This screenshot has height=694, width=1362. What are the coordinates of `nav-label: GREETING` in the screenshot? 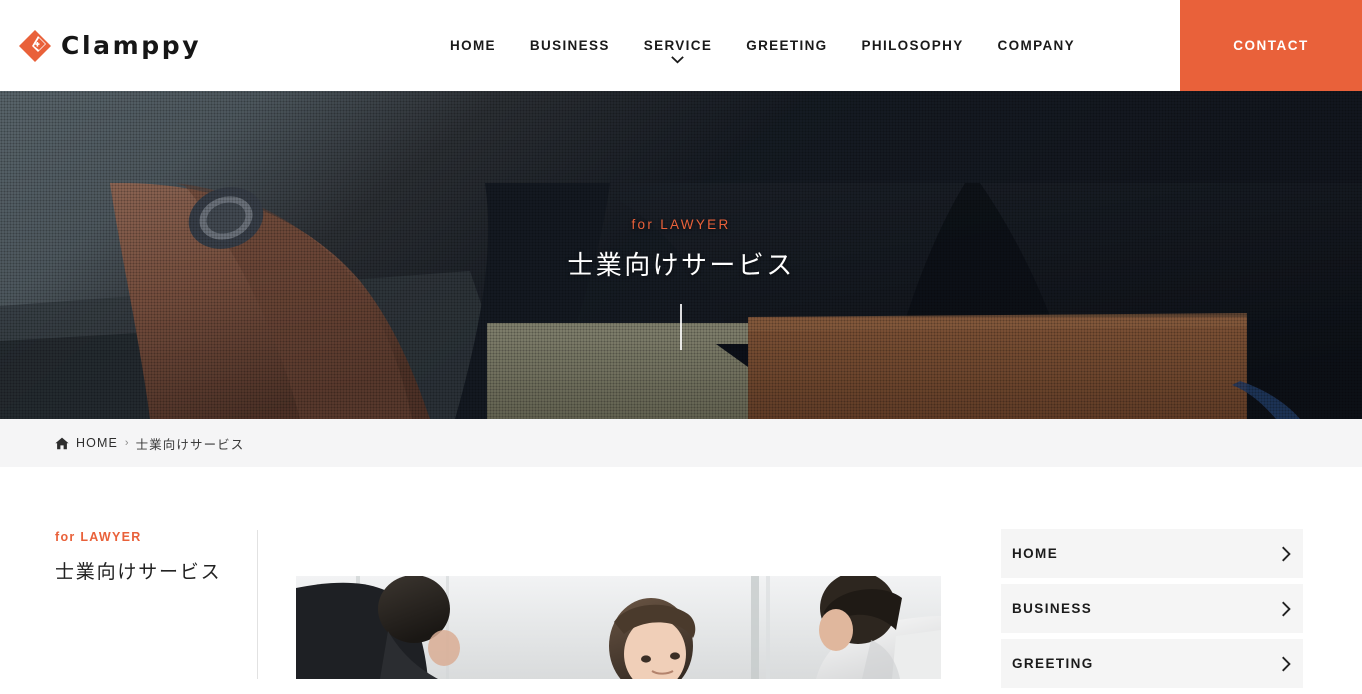 It's located at (787, 45).